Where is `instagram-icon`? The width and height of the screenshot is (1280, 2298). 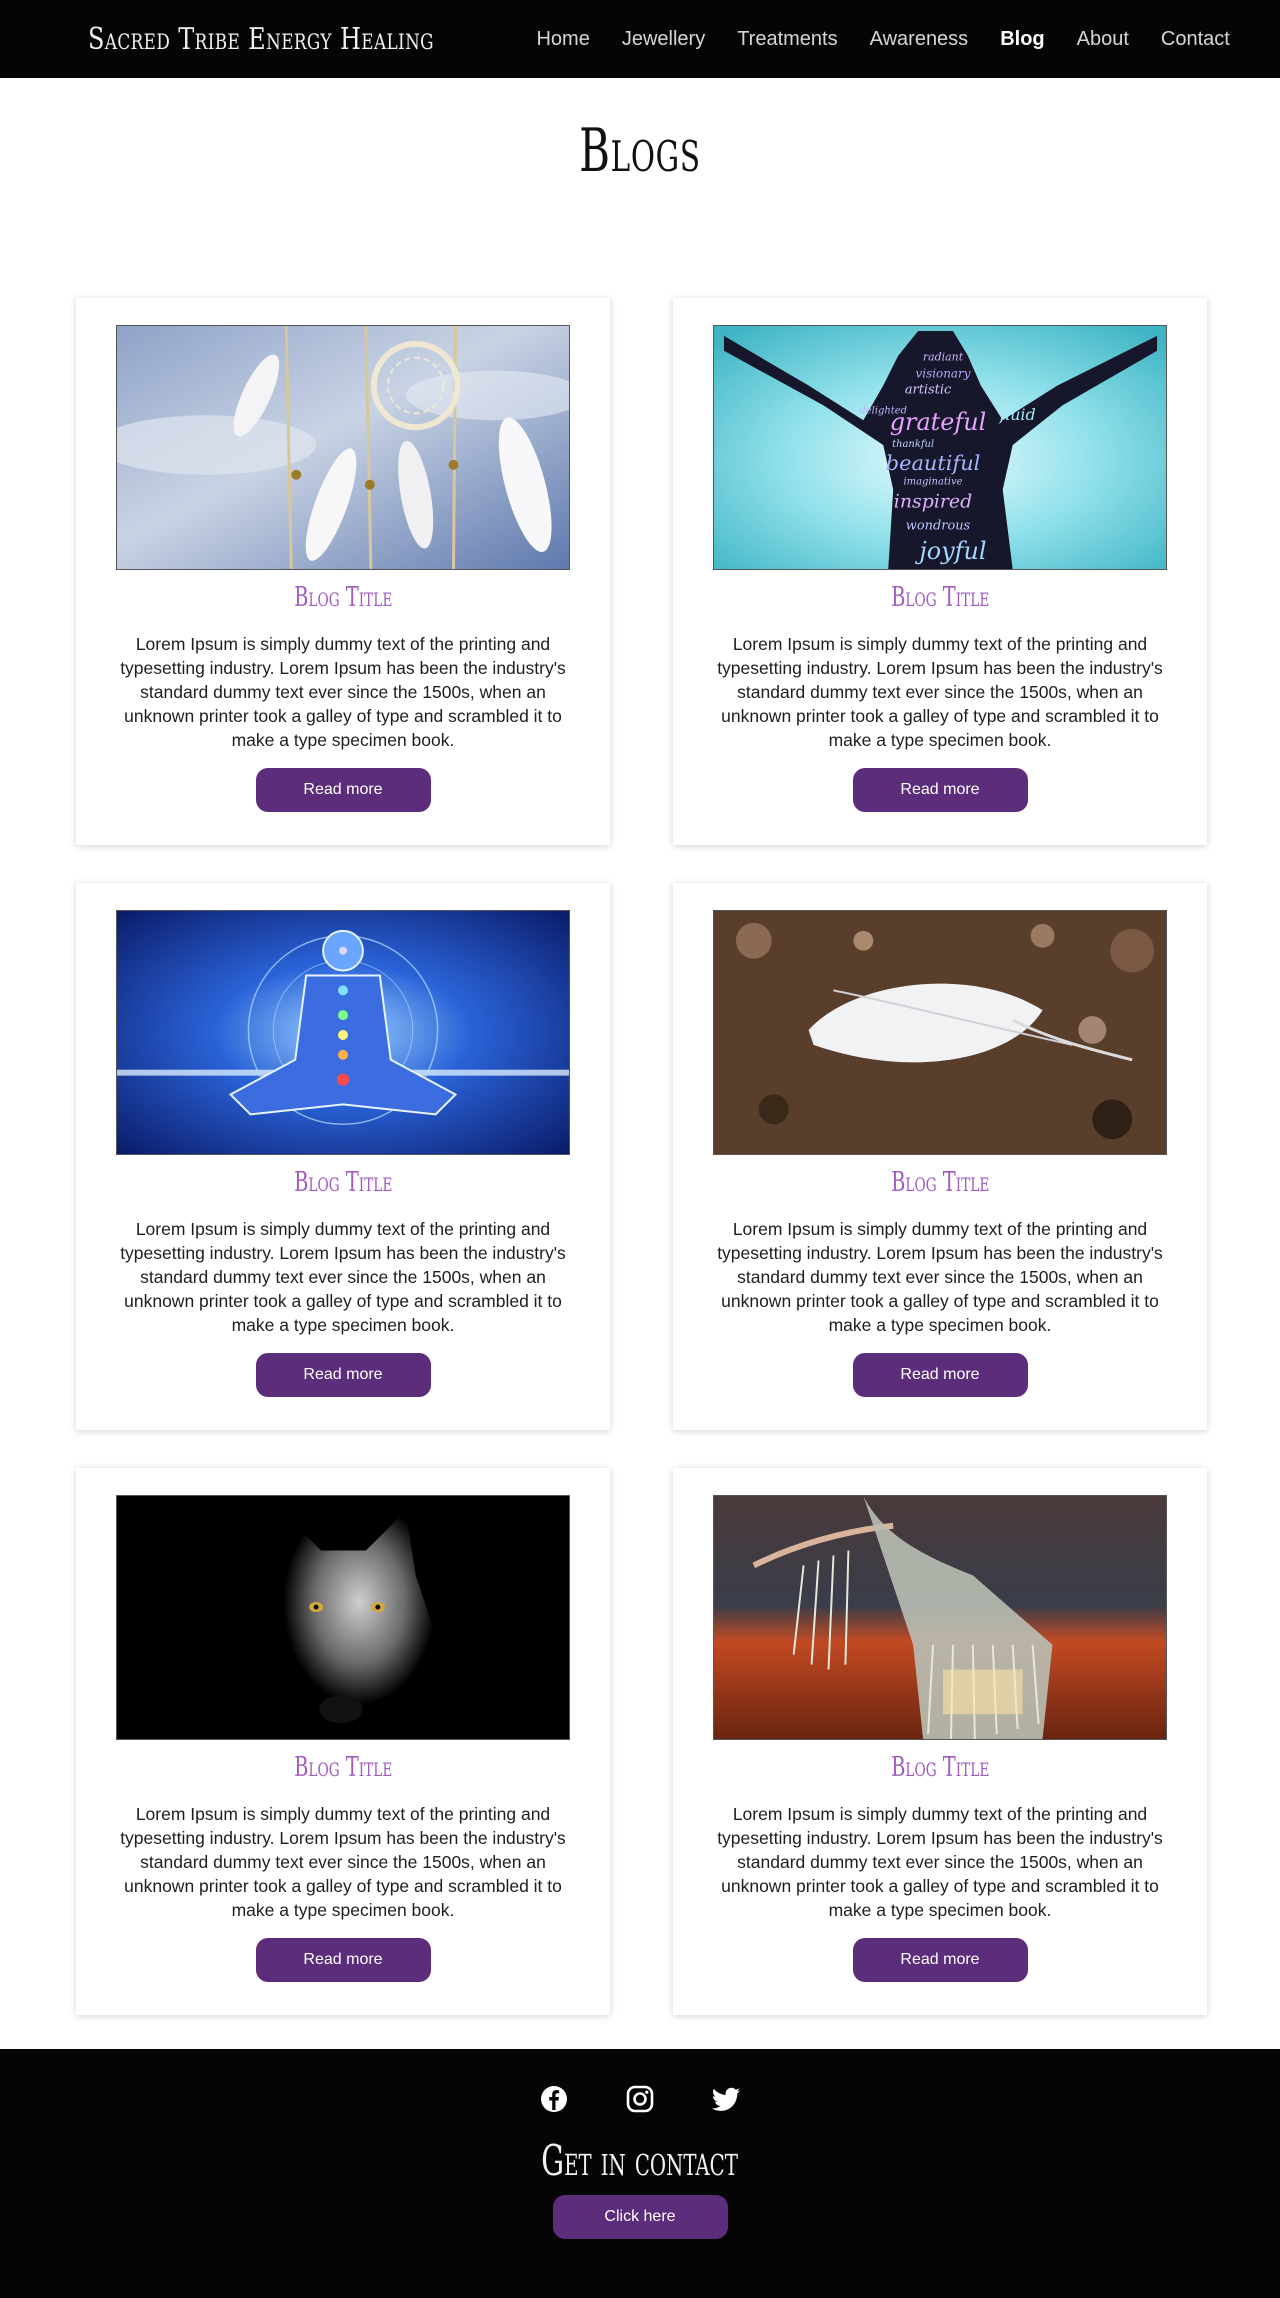
instagram-icon is located at coordinates (640, 2099).